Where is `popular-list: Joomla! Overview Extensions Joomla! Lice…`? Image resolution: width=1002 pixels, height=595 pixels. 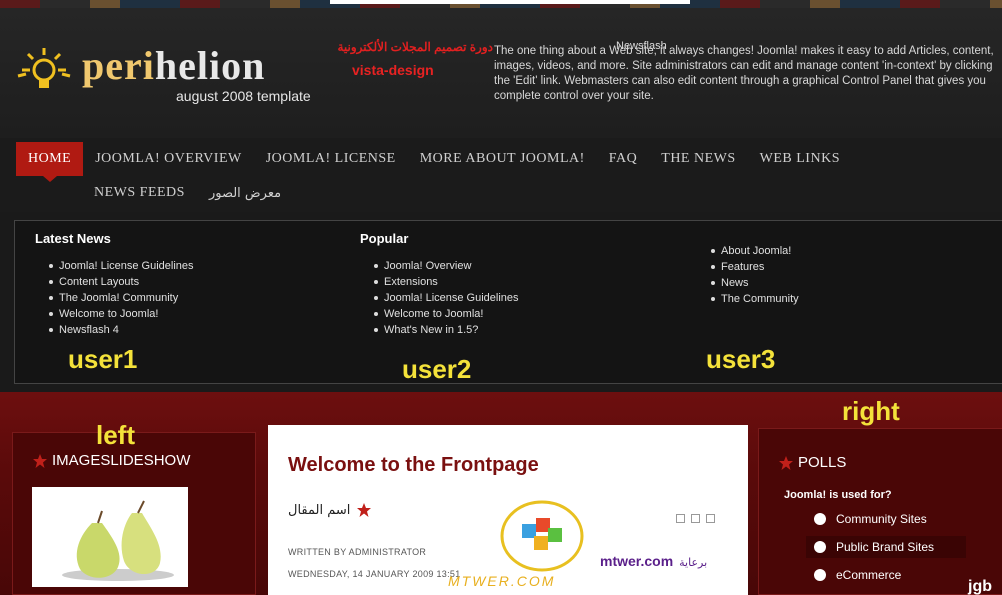
popular-list: Joomla! Overview Extensions Joomla! Lice… is located at coordinates (439, 298).